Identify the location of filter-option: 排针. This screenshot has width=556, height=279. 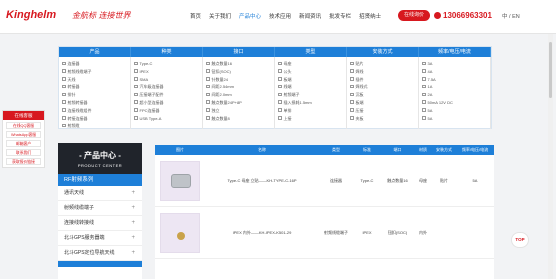
(94, 95).